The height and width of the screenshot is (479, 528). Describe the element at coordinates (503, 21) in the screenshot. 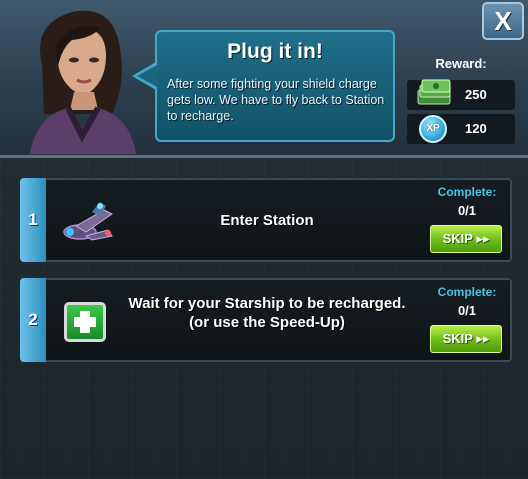

I see `close-button: X` at that location.